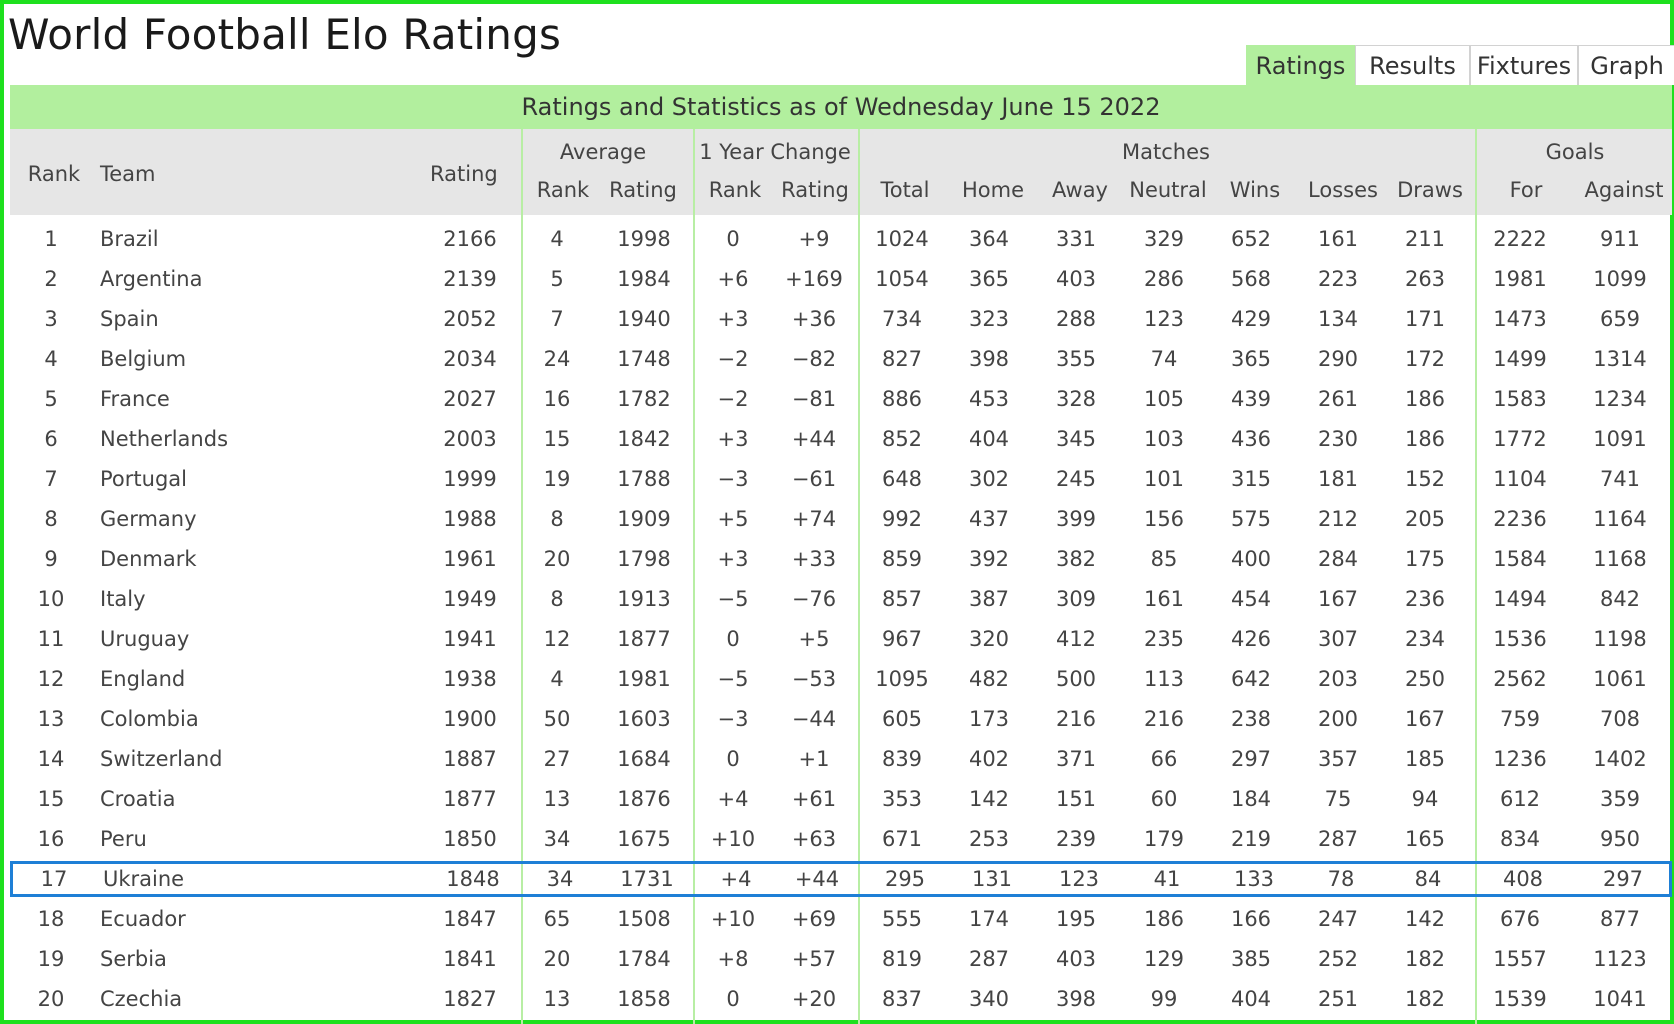 This screenshot has height=1024, width=1674. I want to click on cell-team: Brazil, so click(250, 239).